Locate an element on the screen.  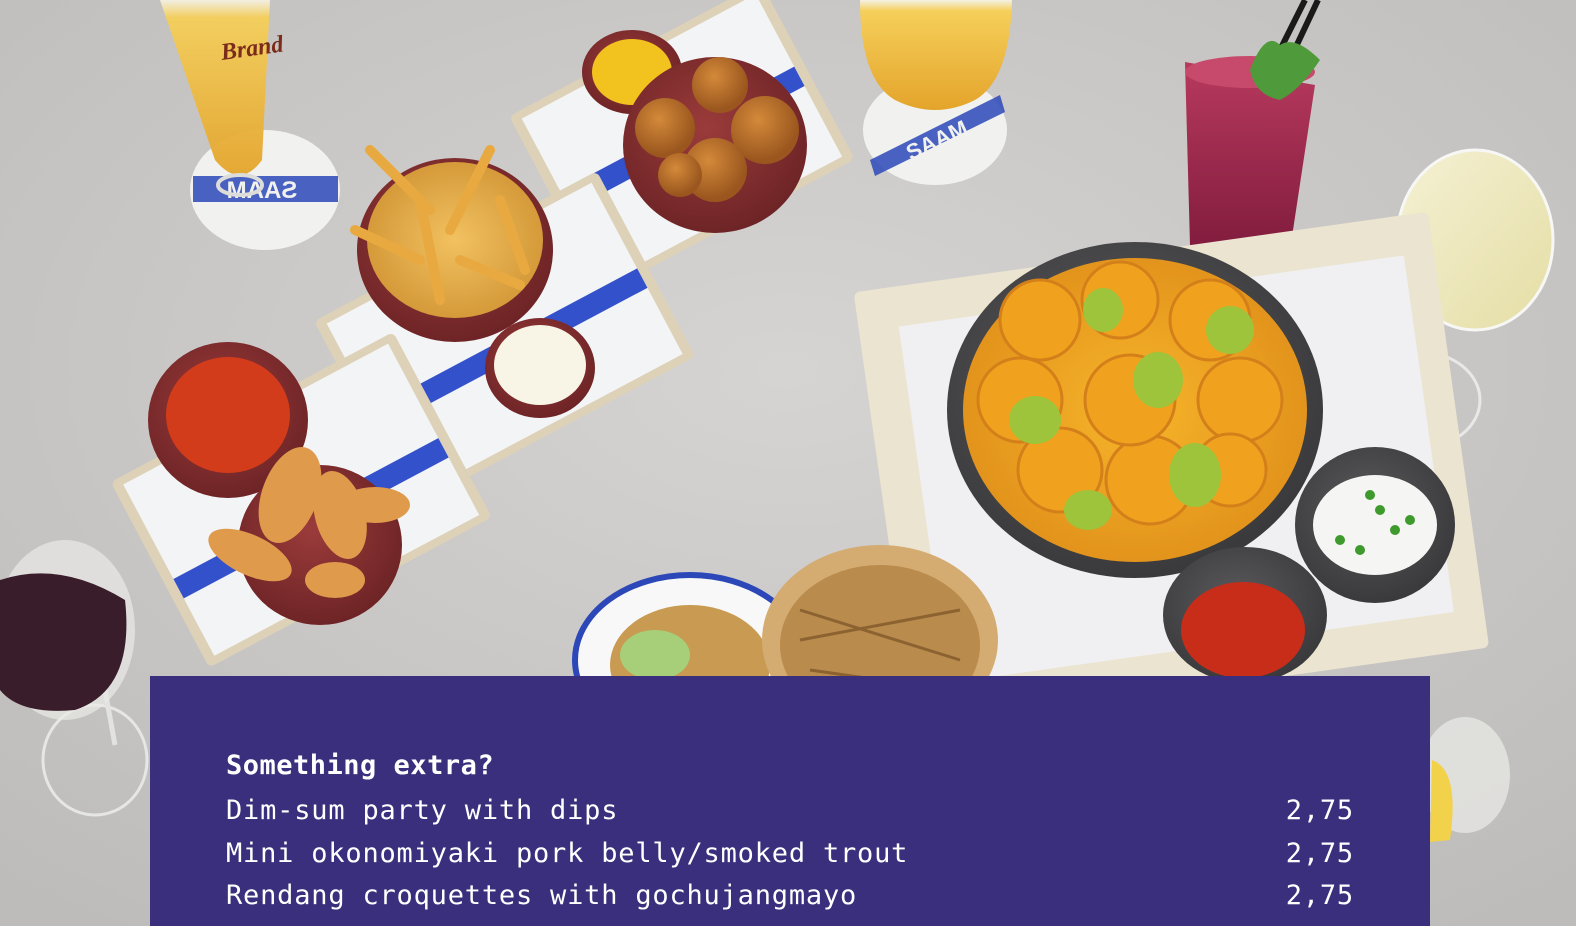
menu-item: Dim-sum party with dips 2,75 is located at coordinates (790, 811).